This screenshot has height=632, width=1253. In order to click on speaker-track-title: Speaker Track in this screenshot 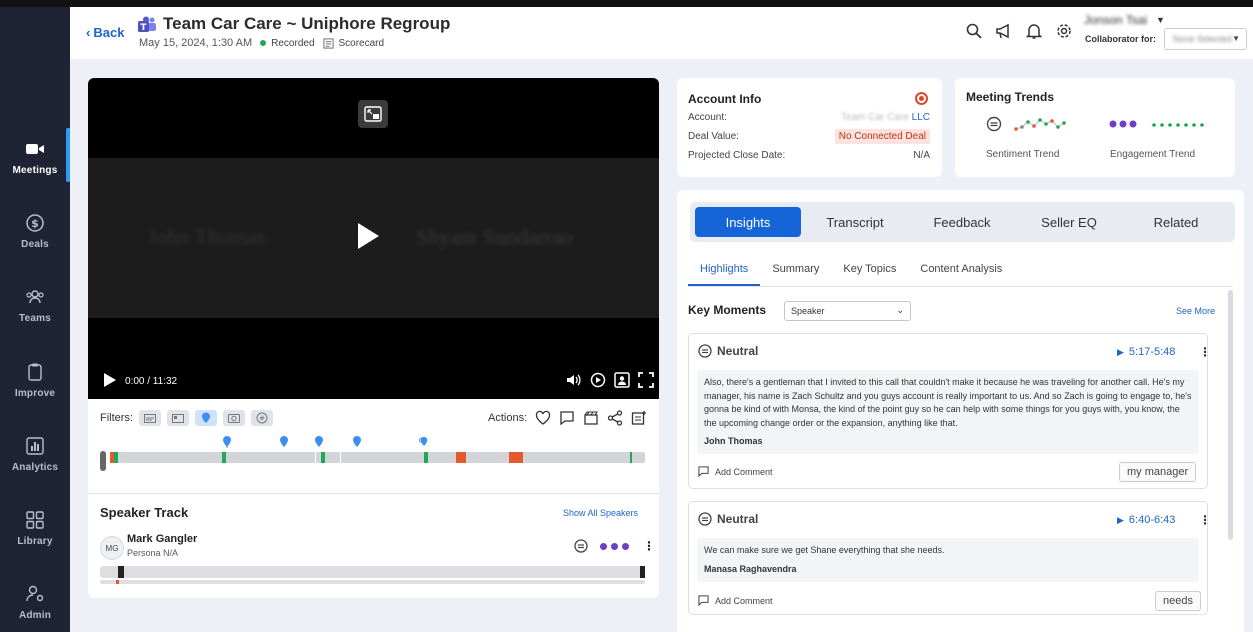, I will do `click(144, 512)`.